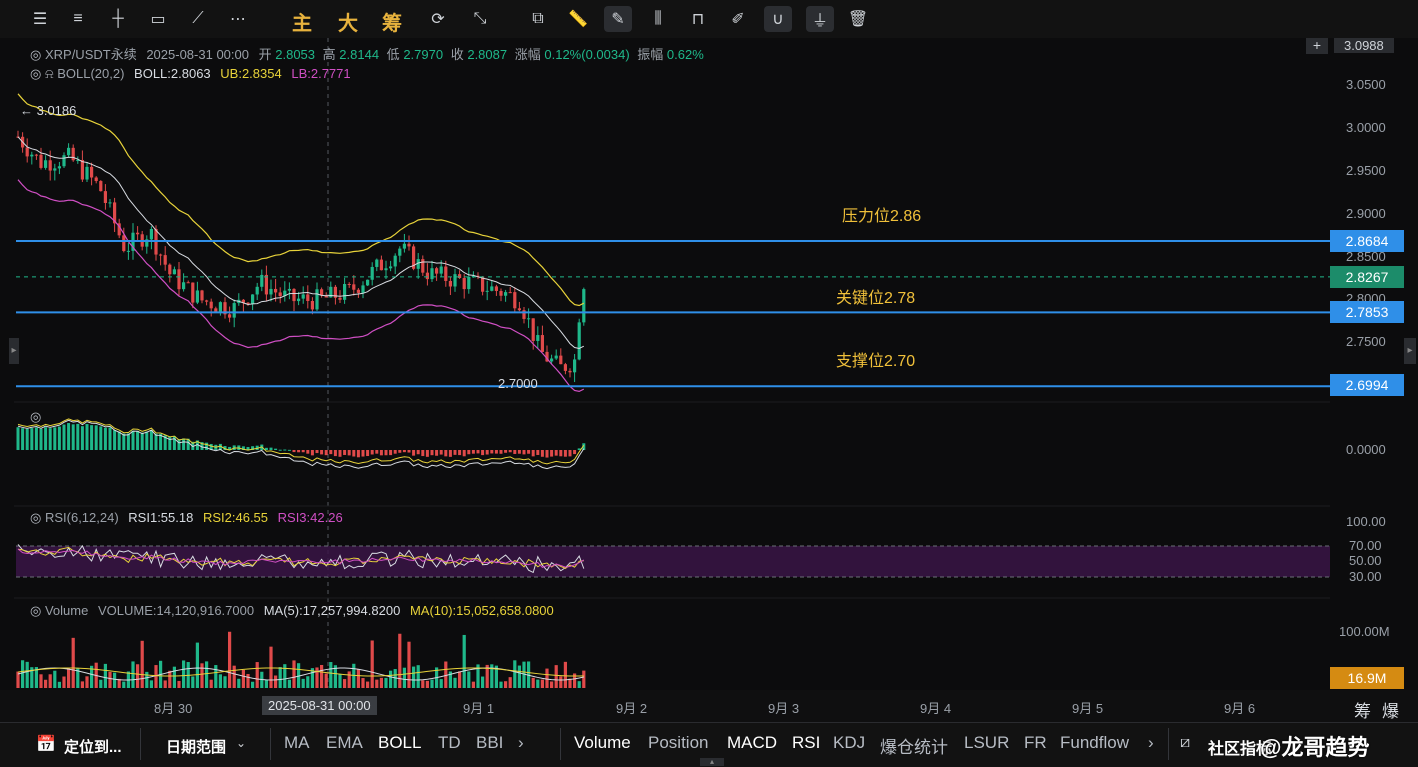  Describe the element at coordinates (481, 610) in the screenshot. I see `volume-ma10: MA(10):15,052,658.0800` at that location.